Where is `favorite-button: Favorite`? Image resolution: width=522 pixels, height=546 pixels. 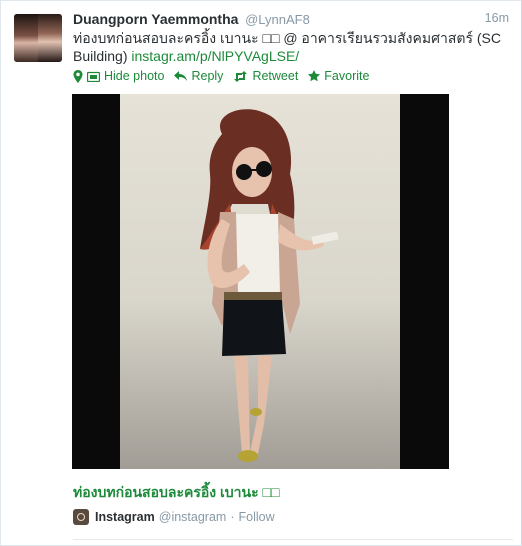 favorite-button: Favorite is located at coordinates (338, 76).